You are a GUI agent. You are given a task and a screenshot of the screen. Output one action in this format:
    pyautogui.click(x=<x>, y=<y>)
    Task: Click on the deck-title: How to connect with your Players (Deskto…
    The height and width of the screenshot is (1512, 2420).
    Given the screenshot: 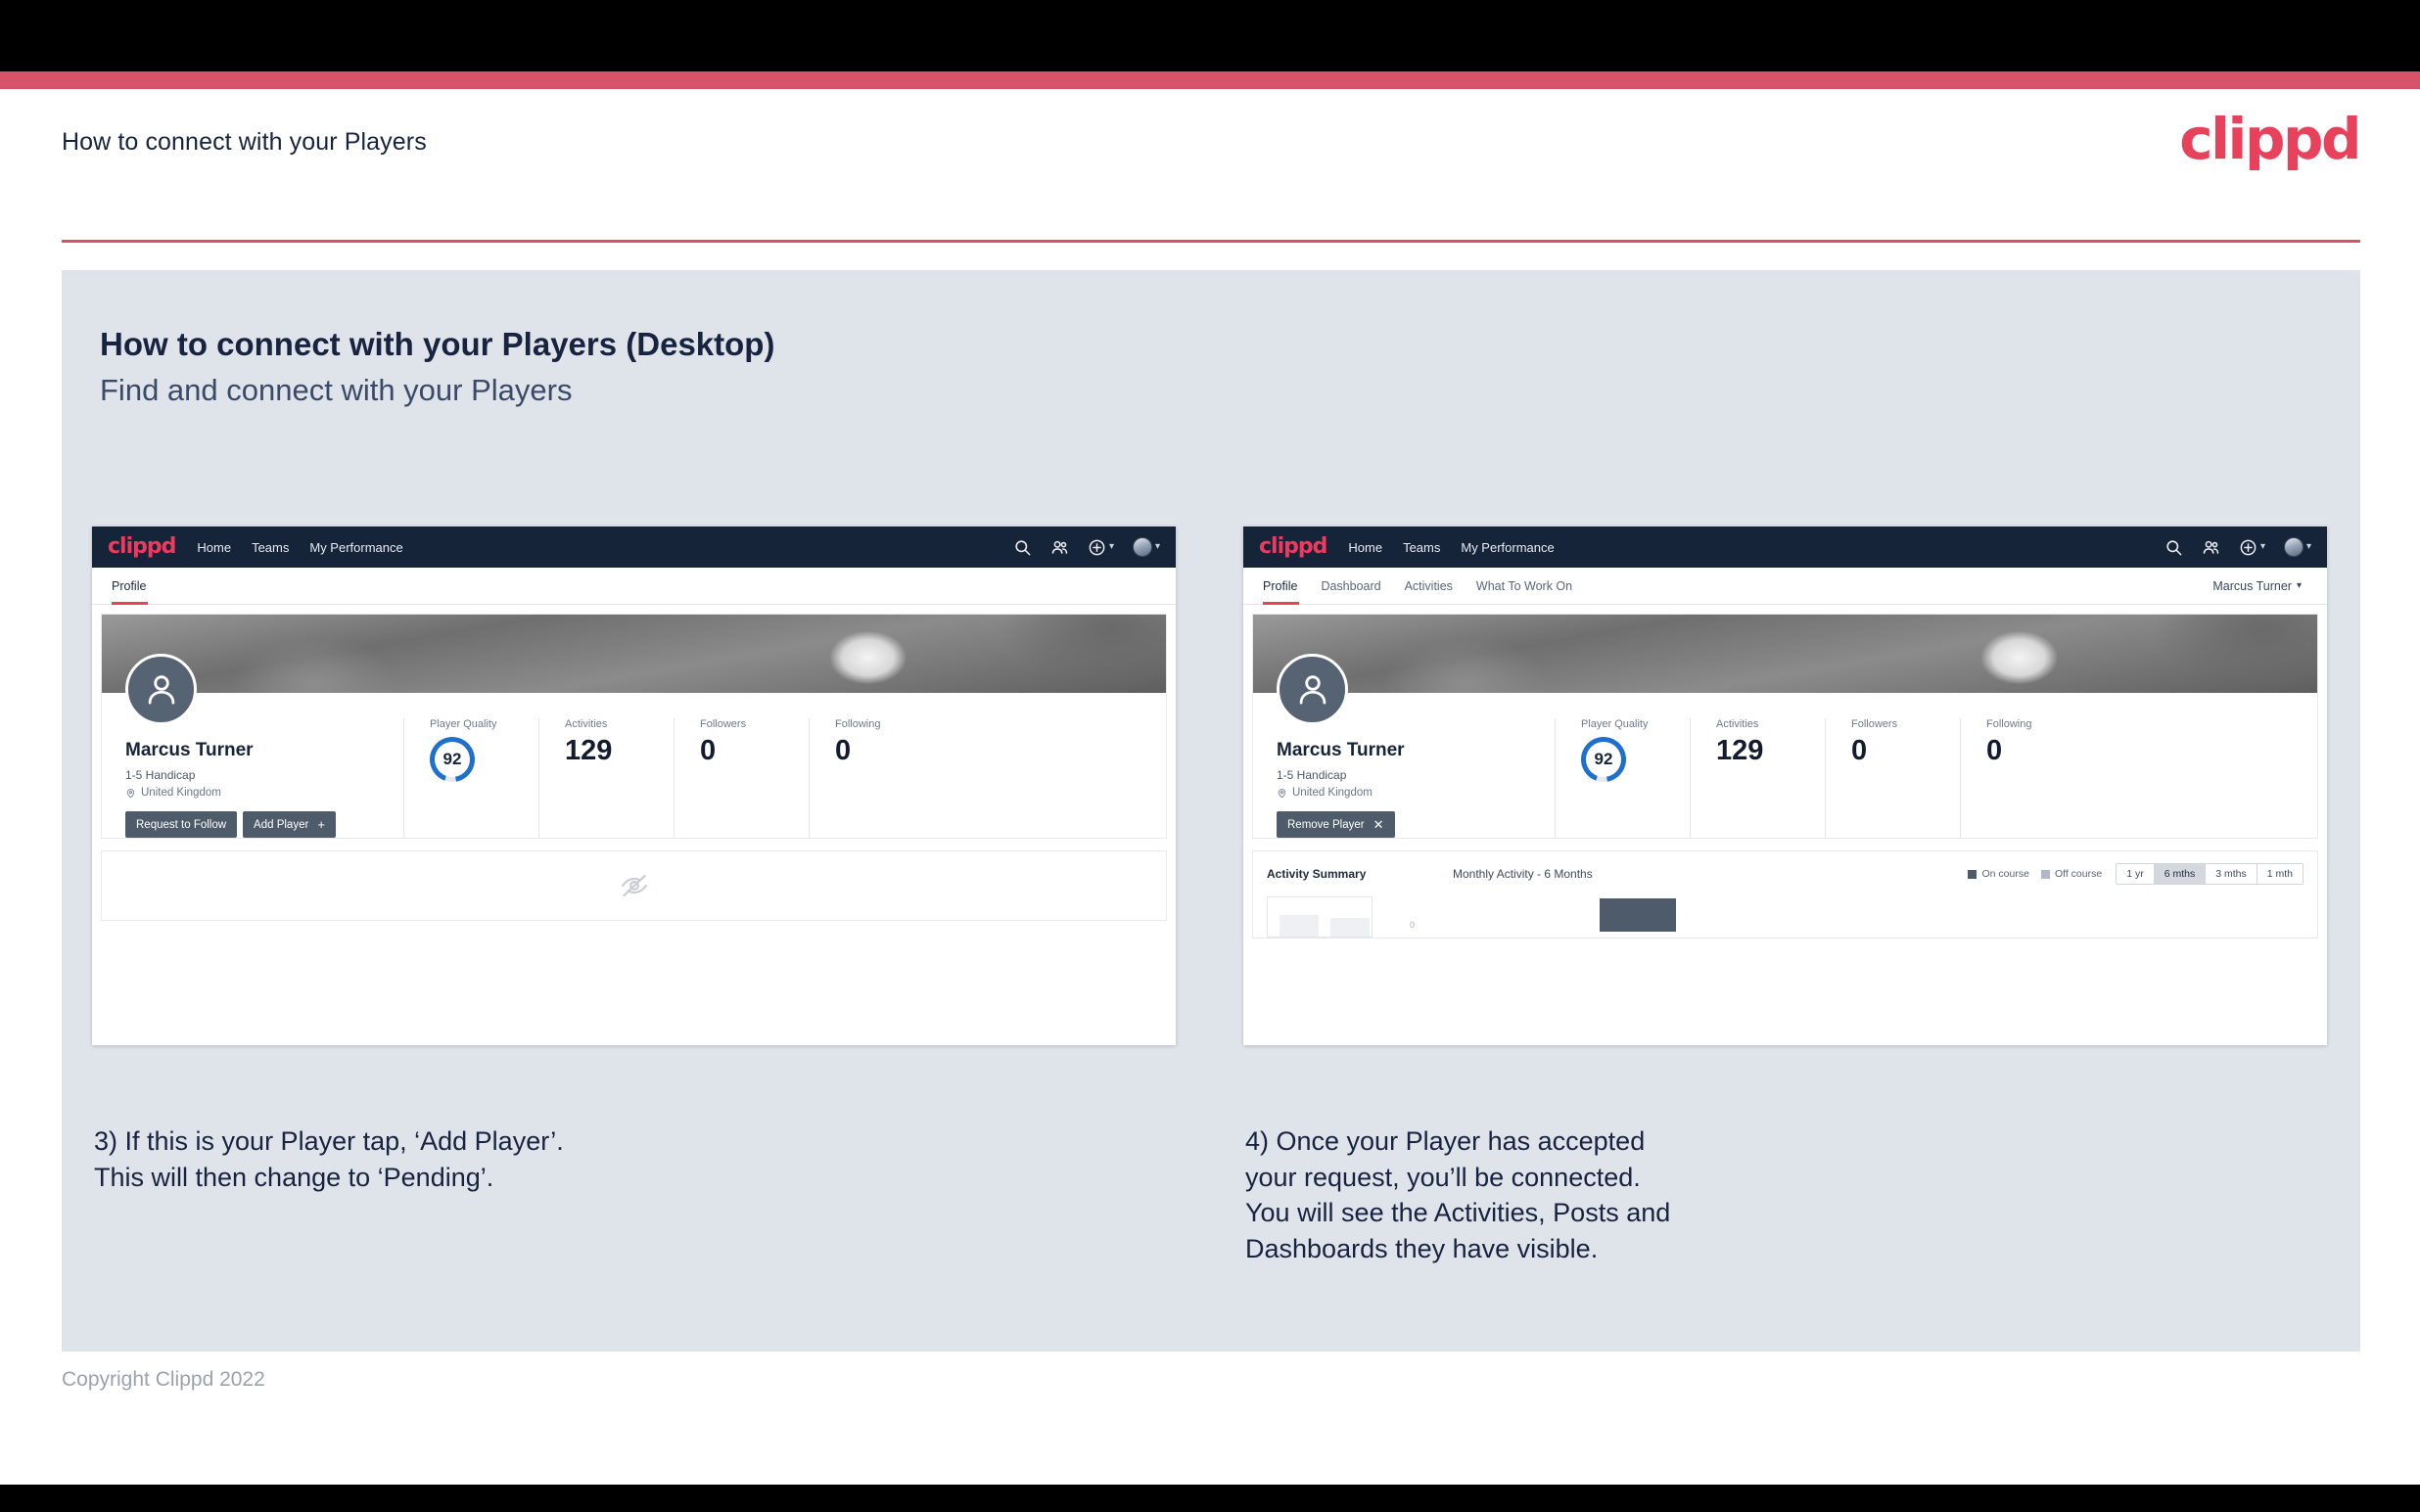 What is the action you would take?
    pyautogui.click(x=437, y=344)
    